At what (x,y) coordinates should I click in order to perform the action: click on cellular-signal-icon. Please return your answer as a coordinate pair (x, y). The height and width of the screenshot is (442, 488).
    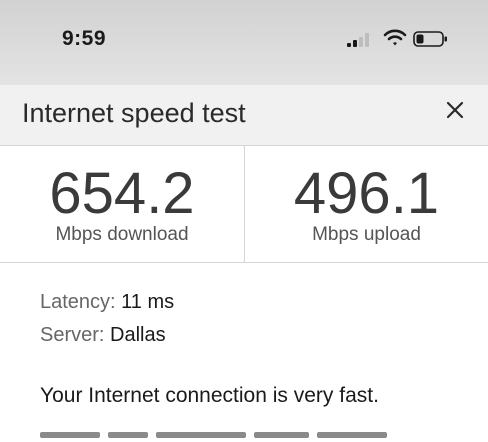
    Looking at the image, I should click on (359, 42).